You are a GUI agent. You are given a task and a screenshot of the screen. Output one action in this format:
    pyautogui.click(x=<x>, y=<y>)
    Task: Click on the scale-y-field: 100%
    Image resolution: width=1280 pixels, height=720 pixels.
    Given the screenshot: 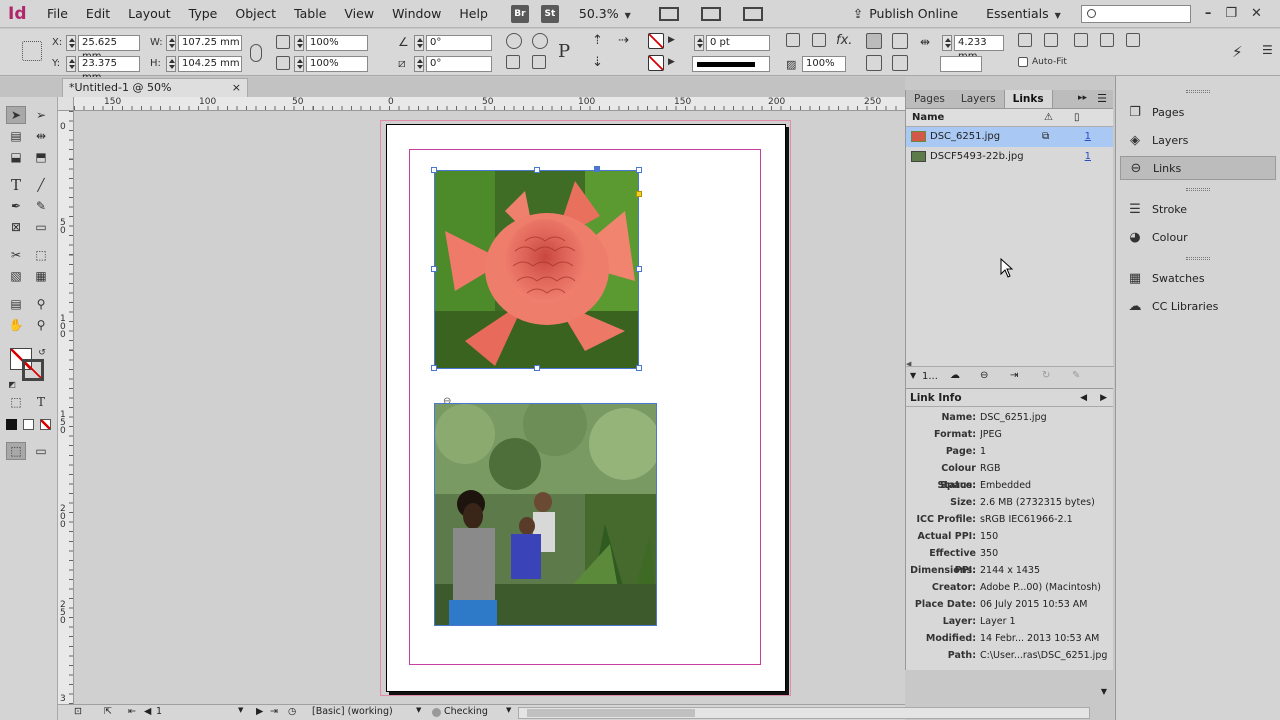 What is the action you would take?
    pyautogui.click(x=337, y=64)
    